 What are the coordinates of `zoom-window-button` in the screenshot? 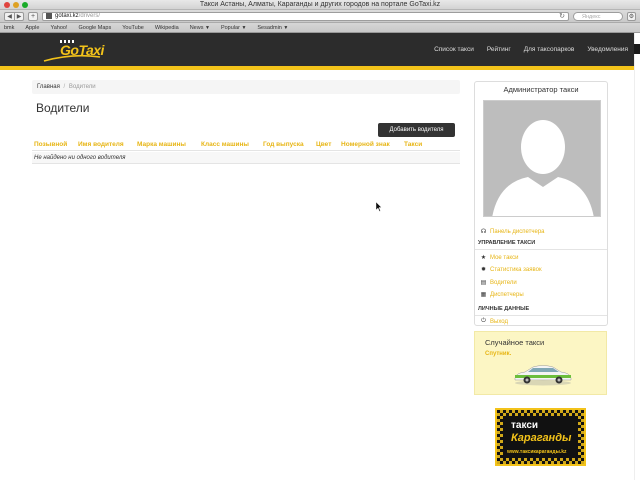 It's located at (25, 5).